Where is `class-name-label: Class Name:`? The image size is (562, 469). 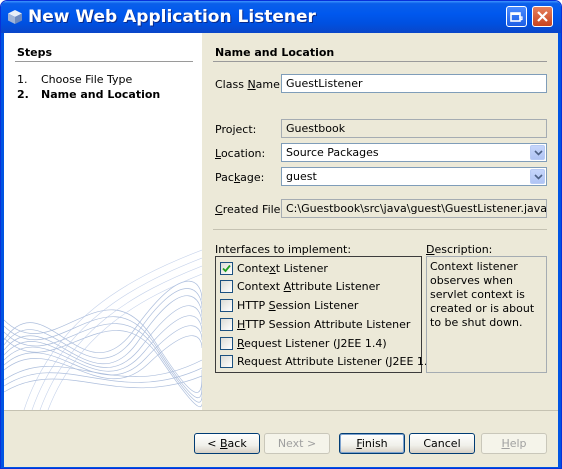
class-name-label: Class Name: is located at coordinates (249, 84).